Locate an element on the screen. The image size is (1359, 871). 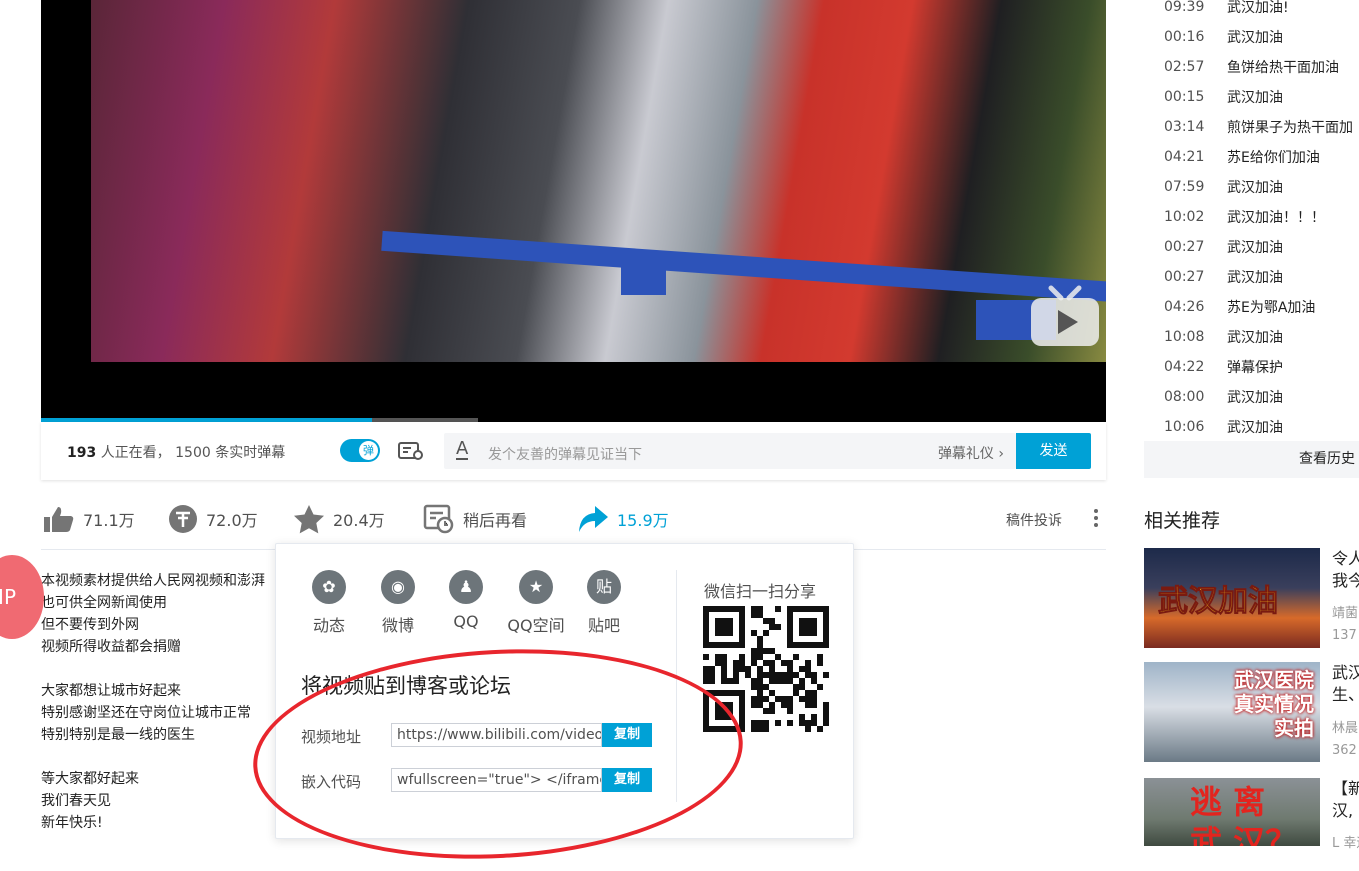
danmaku-row: 02:57 鱼饼给热干面加油 is located at coordinates (1251, 67).